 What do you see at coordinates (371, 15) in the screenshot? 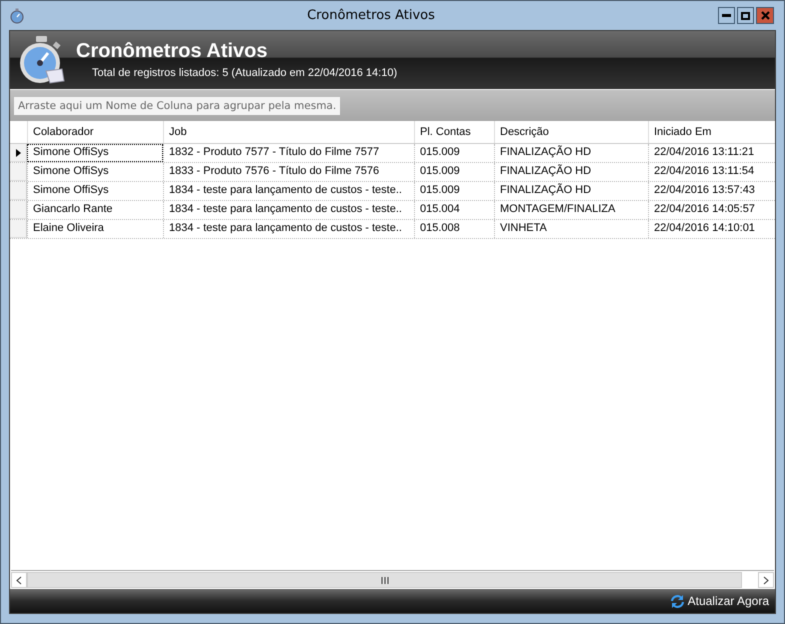
I see `window-title: Cronômetros Ativos` at bounding box center [371, 15].